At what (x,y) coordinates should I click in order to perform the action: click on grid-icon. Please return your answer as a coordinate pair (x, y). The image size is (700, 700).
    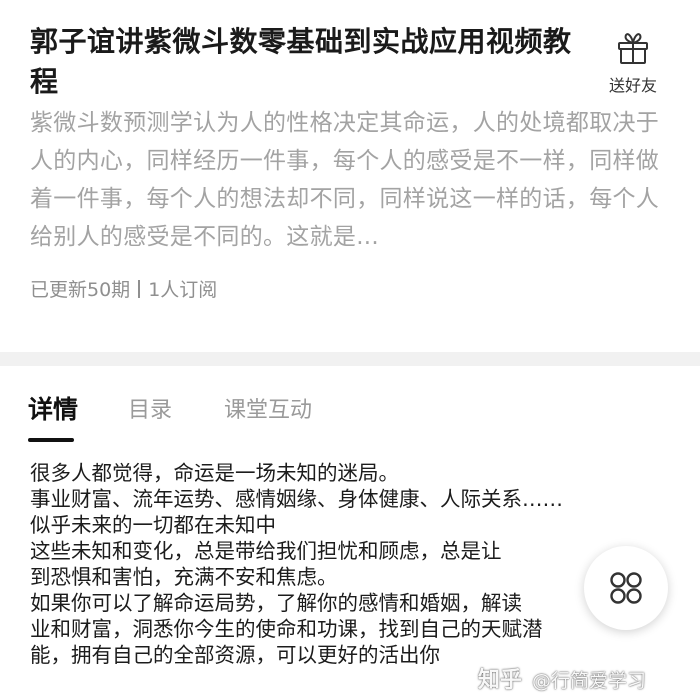
    Looking at the image, I should click on (626, 588).